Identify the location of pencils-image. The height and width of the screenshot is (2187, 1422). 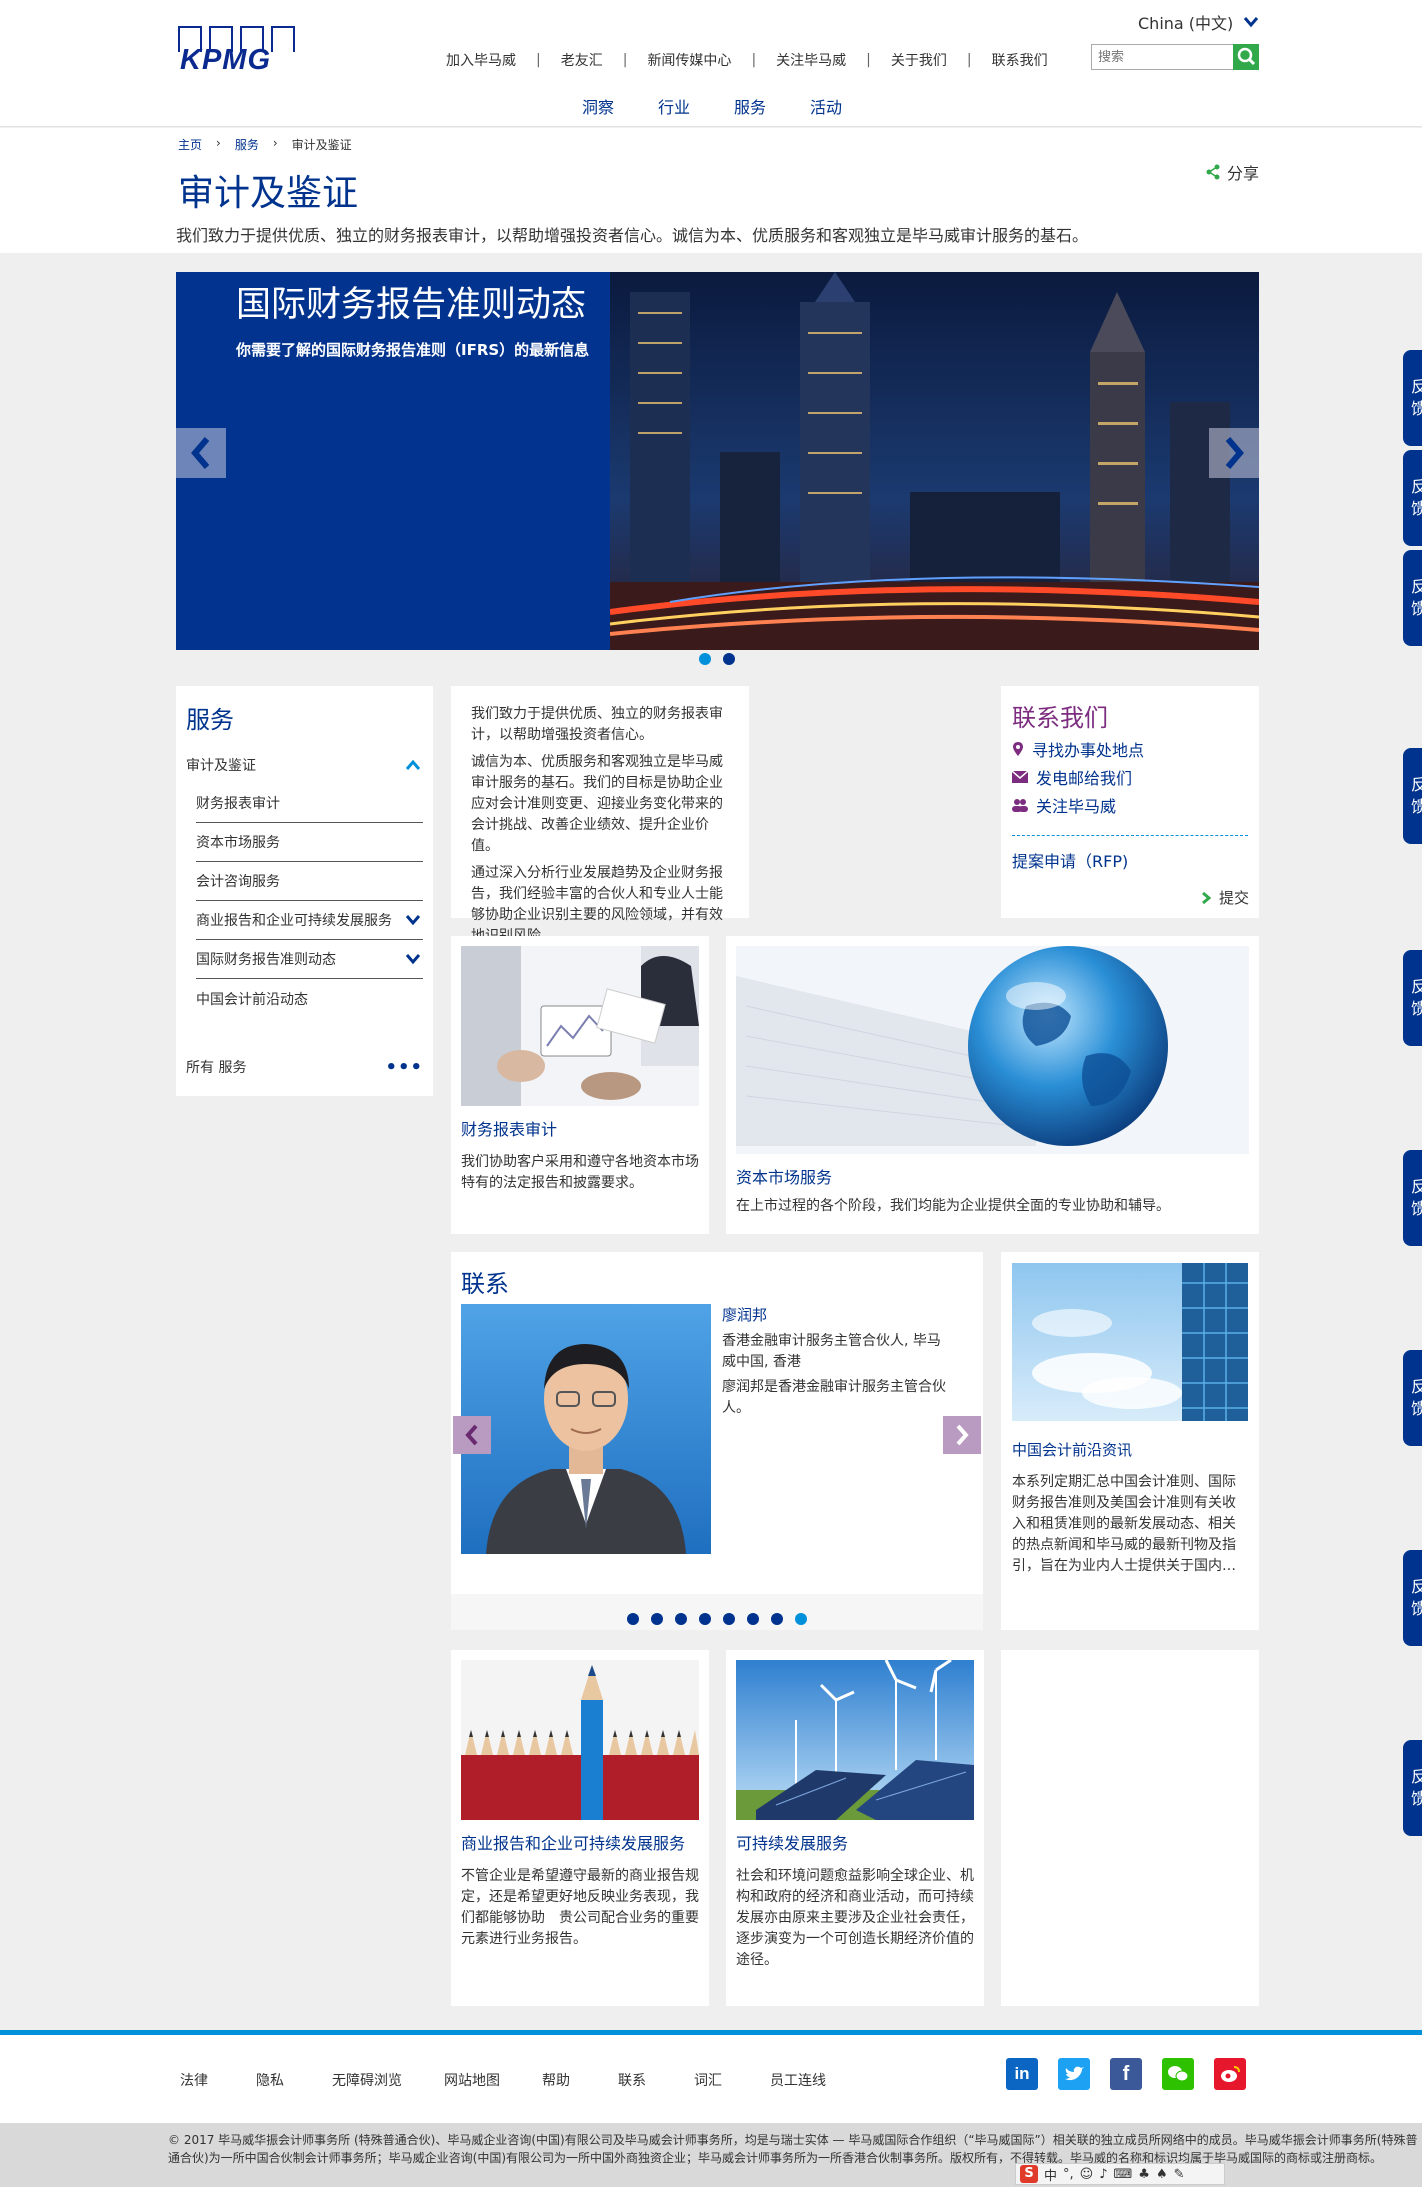
(580, 1740).